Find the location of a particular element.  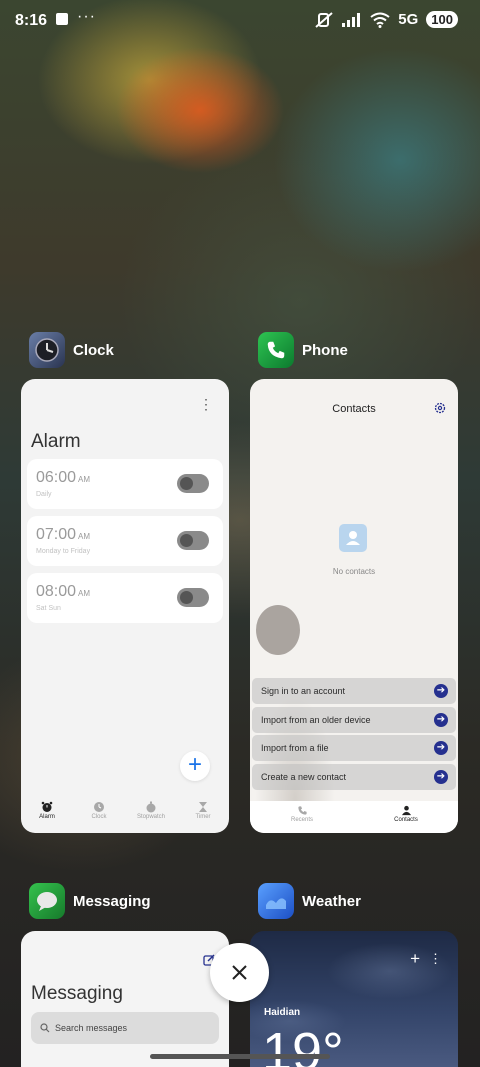

alarm-icon is located at coordinates (47, 806).